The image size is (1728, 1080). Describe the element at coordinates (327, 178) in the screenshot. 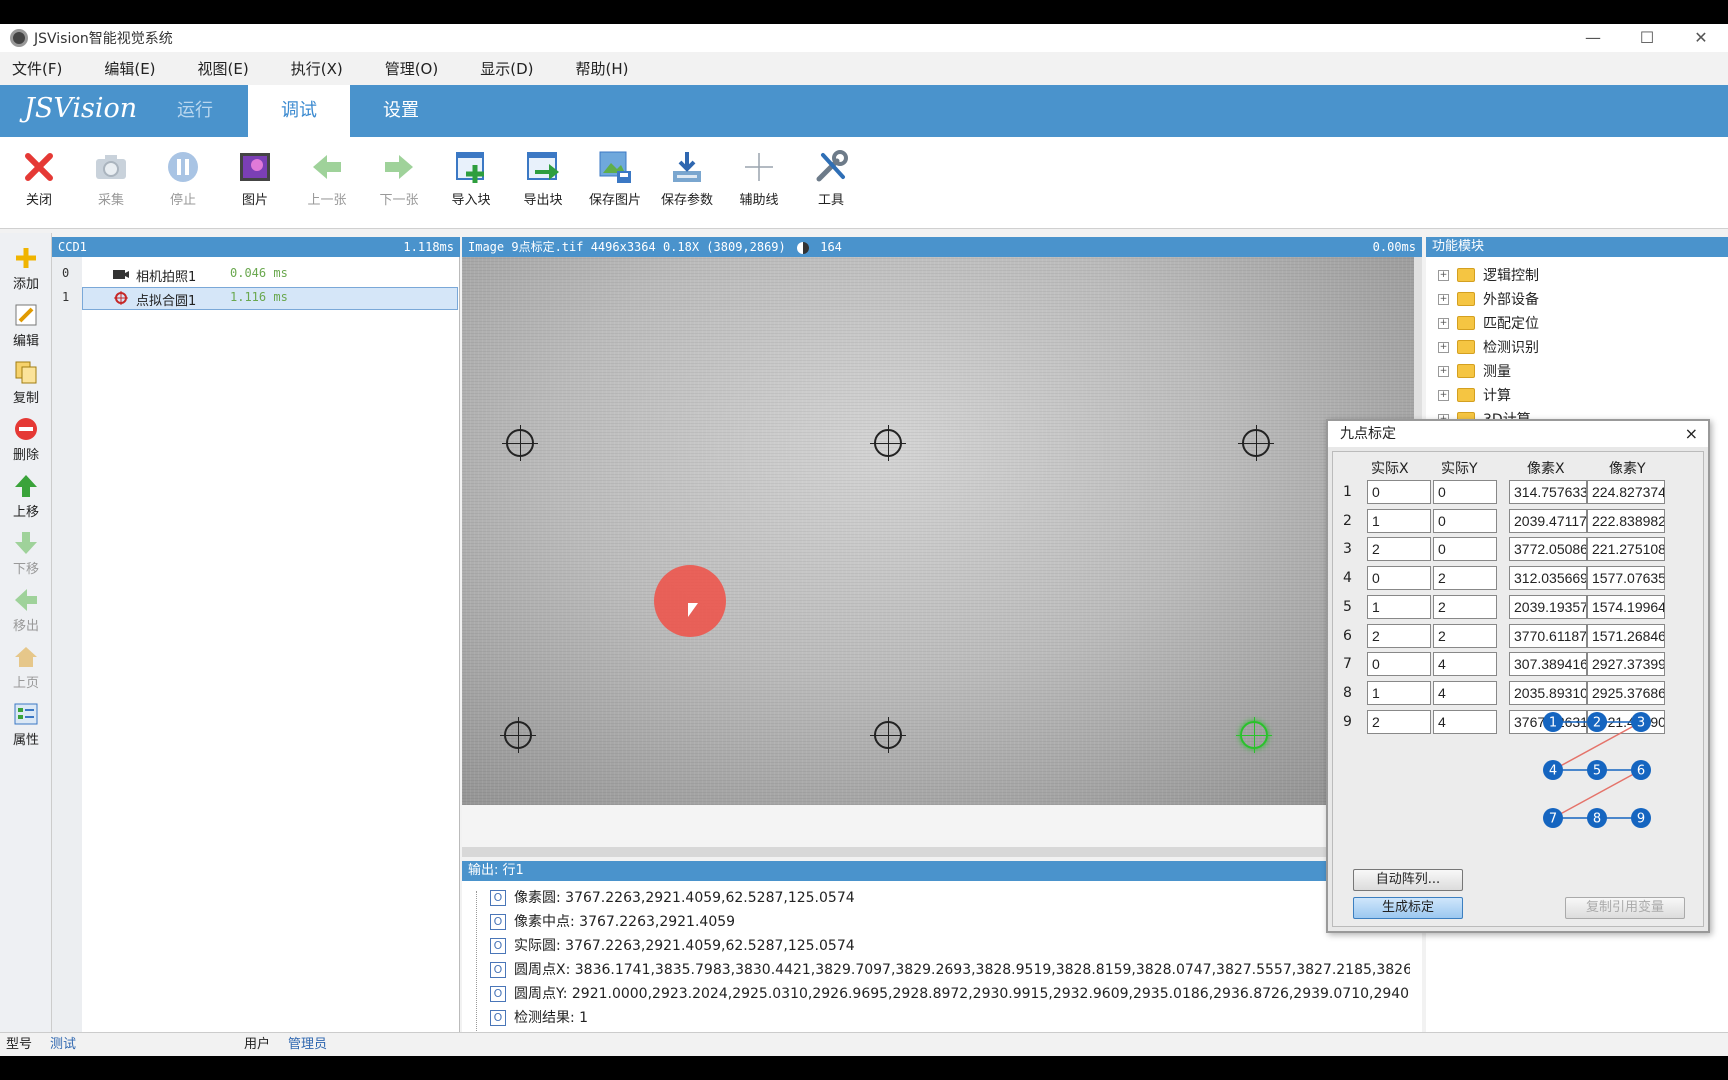

I see `prev-image-button: 上一张` at that location.